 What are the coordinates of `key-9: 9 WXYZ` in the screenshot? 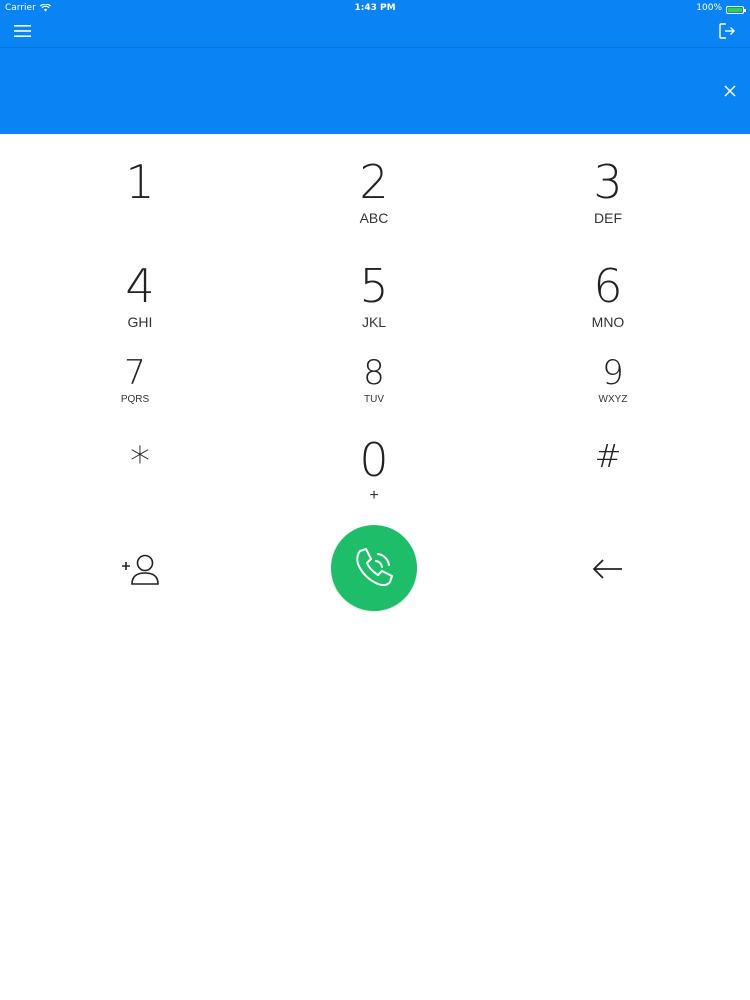 It's located at (613, 380).